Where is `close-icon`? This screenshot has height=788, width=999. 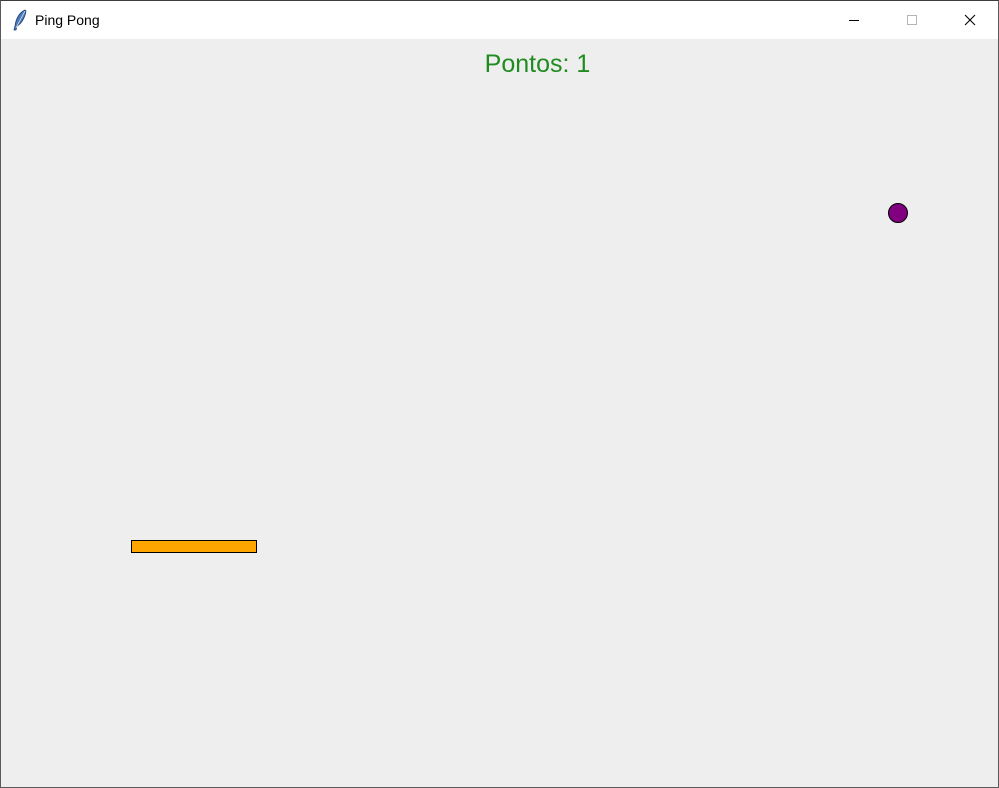 close-icon is located at coordinates (970, 20).